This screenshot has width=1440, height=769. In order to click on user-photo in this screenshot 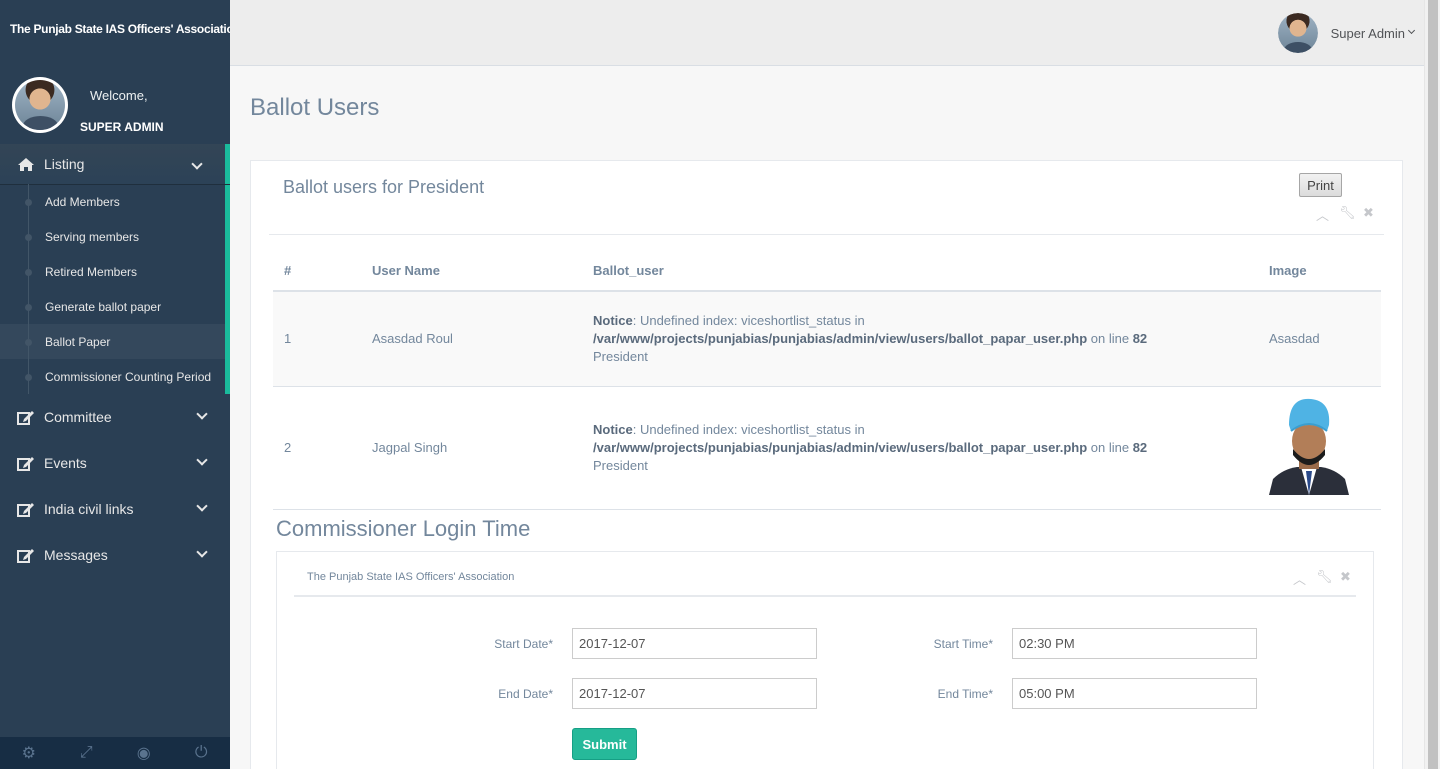, I will do `click(1309, 446)`.